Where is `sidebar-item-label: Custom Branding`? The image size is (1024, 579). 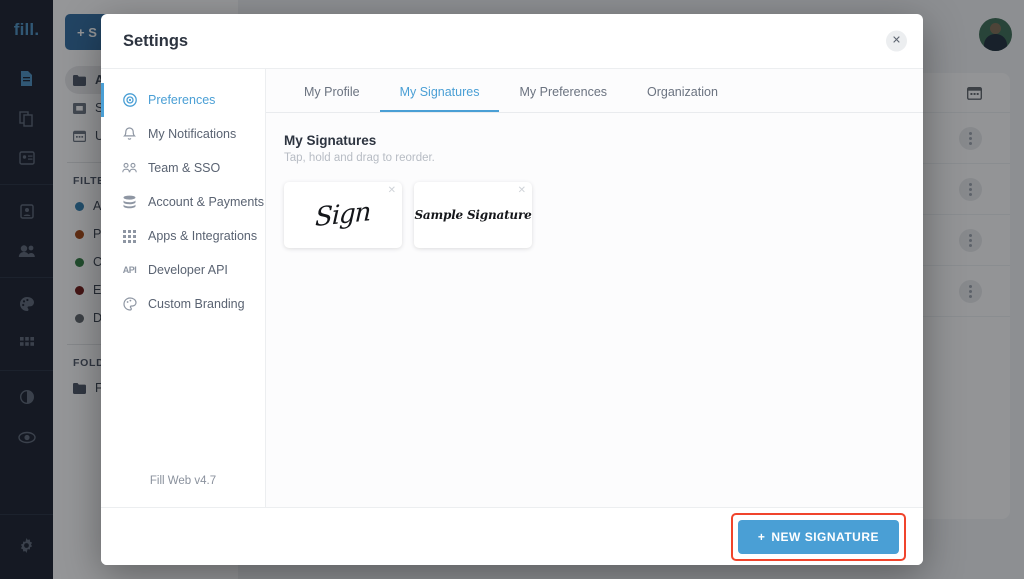
sidebar-item-label: Custom Branding is located at coordinates (196, 304).